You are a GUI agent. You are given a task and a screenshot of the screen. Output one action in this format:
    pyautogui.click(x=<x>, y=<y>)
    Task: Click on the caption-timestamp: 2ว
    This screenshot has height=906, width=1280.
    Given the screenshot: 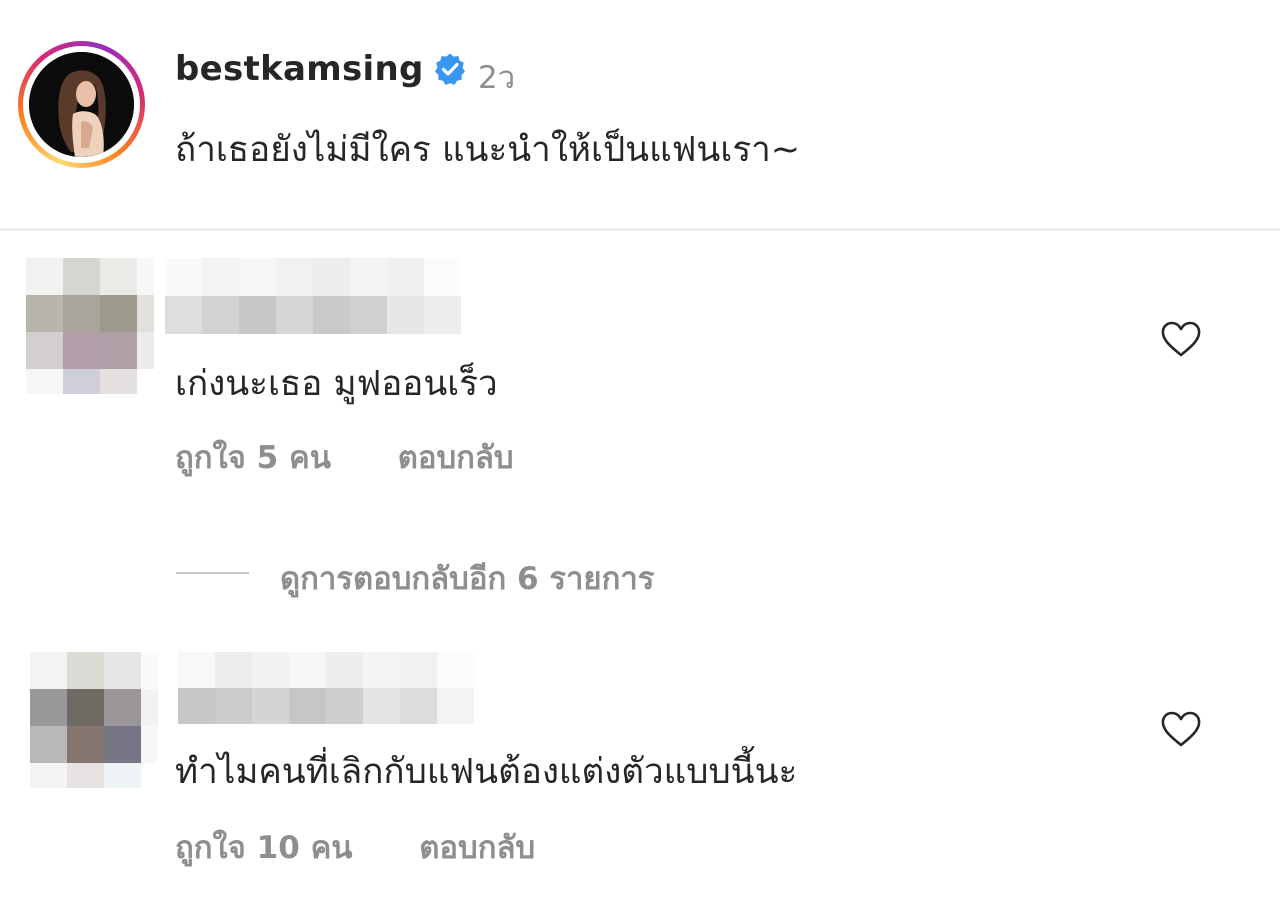 What is the action you would take?
    pyautogui.click(x=497, y=78)
    